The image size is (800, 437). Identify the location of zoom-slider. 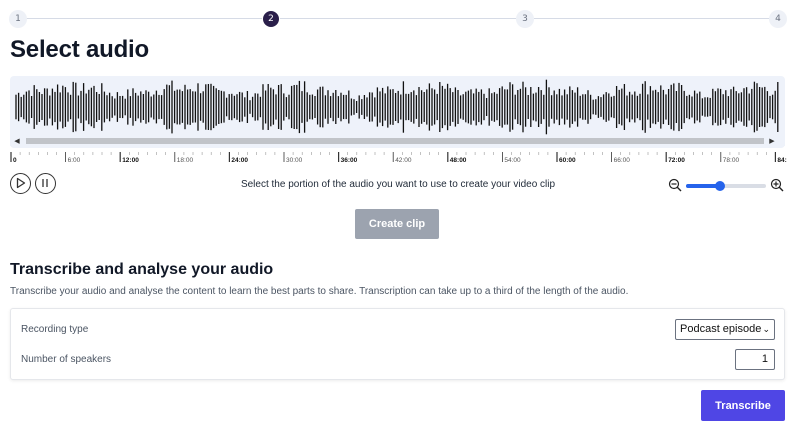
(726, 186).